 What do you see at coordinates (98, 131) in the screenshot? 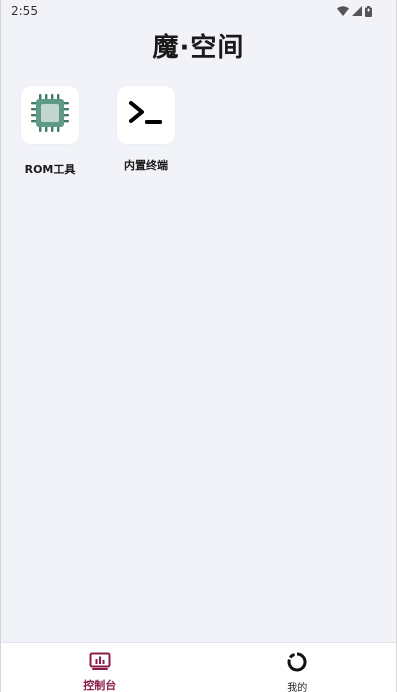
I see `app-grid: ROM工具 内置终端` at bounding box center [98, 131].